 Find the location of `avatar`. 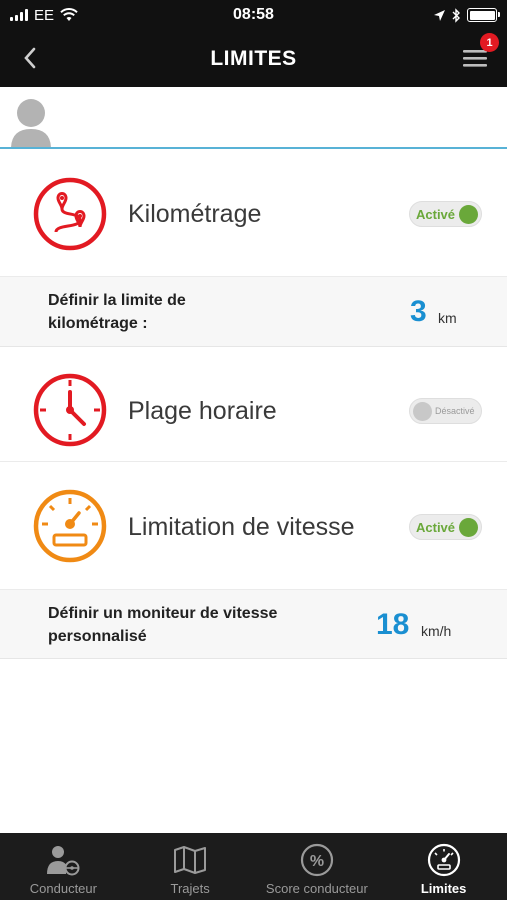

avatar is located at coordinates (31, 123).